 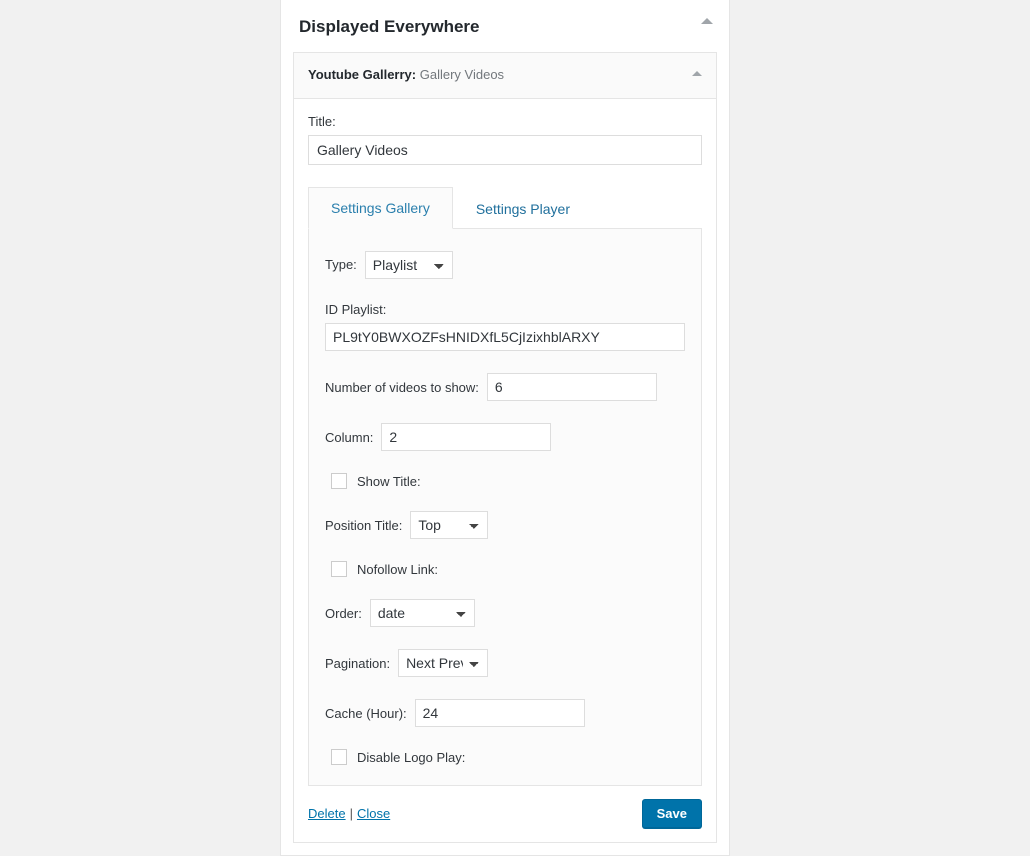 What do you see at coordinates (358, 663) in the screenshot?
I see `pagination-label: Pagination:` at bounding box center [358, 663].